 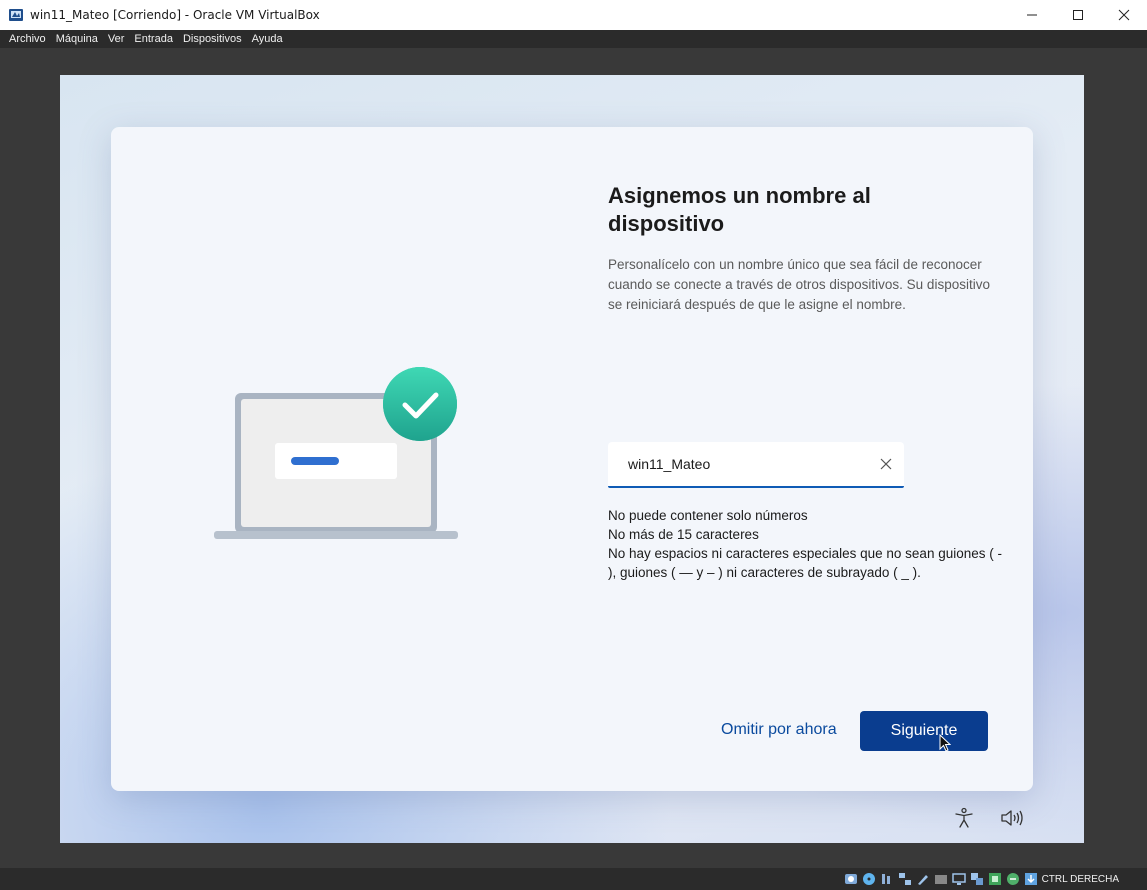 What do you see at coordinates (683, 534) in the screenshot?
I see `rule-item: No más de 15 caracteres` at bounding box center [683, 534].